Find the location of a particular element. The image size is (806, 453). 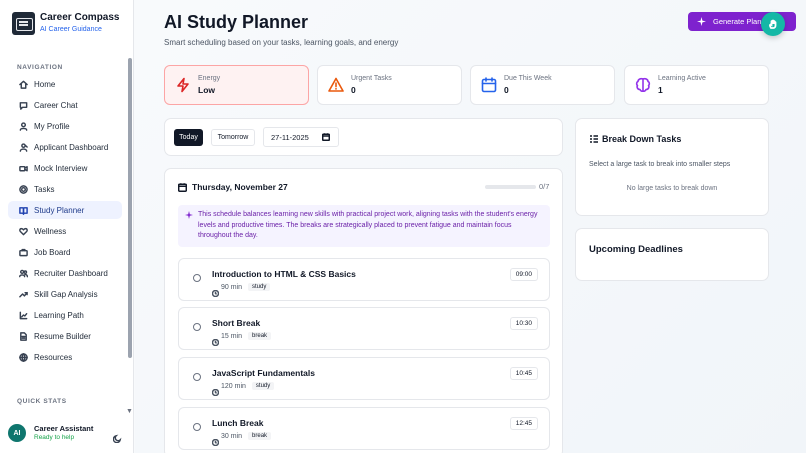

lightning-icon is located at coordinates (183, 85).